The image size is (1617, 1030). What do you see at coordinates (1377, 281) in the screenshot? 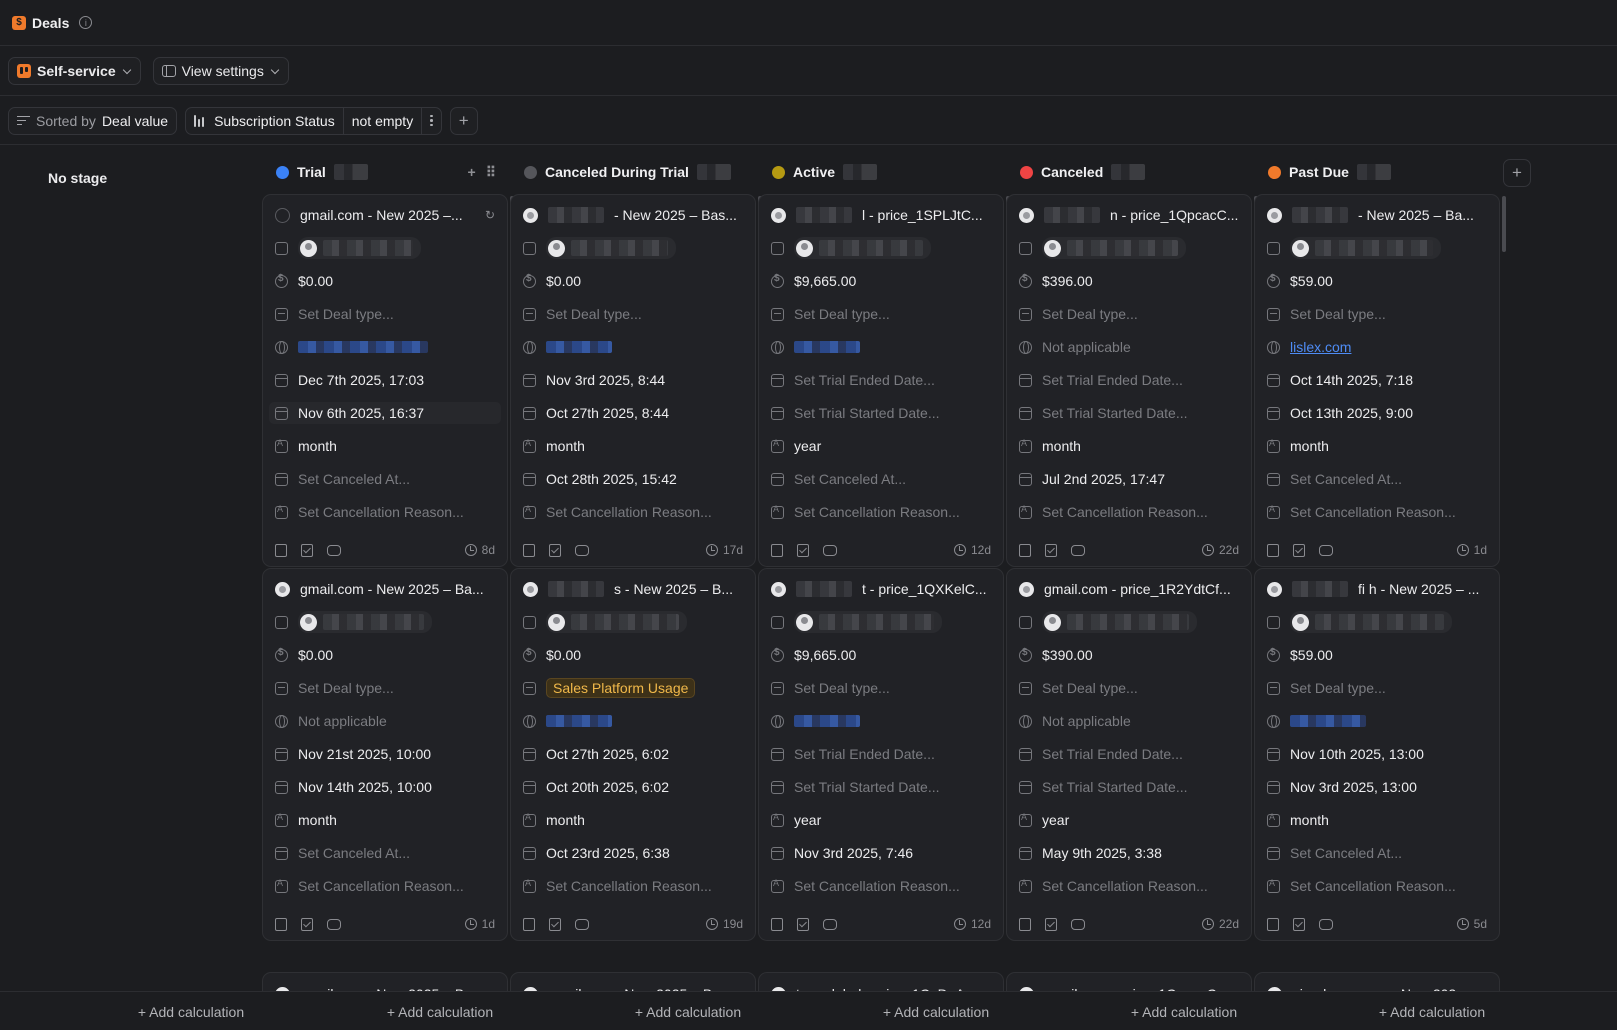
I see `deal-value-row: $59.00` at bounding box center [1377, 281].